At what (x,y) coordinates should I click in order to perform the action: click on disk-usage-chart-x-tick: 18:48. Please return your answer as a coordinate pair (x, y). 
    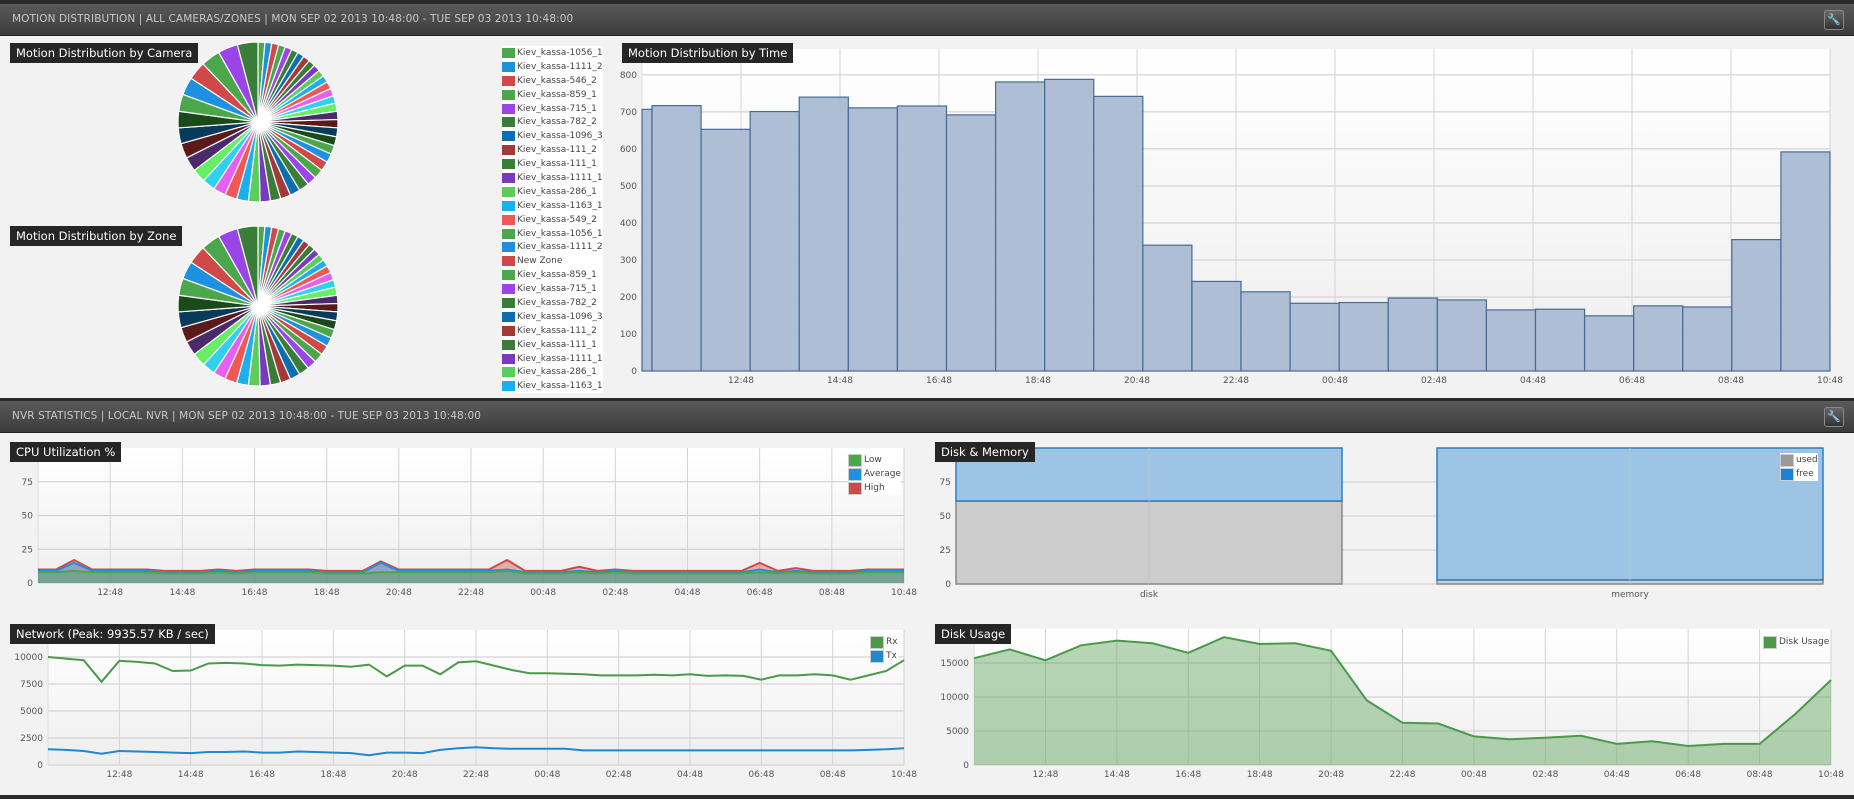
    Looking at the image, I should click on (1260, 775).